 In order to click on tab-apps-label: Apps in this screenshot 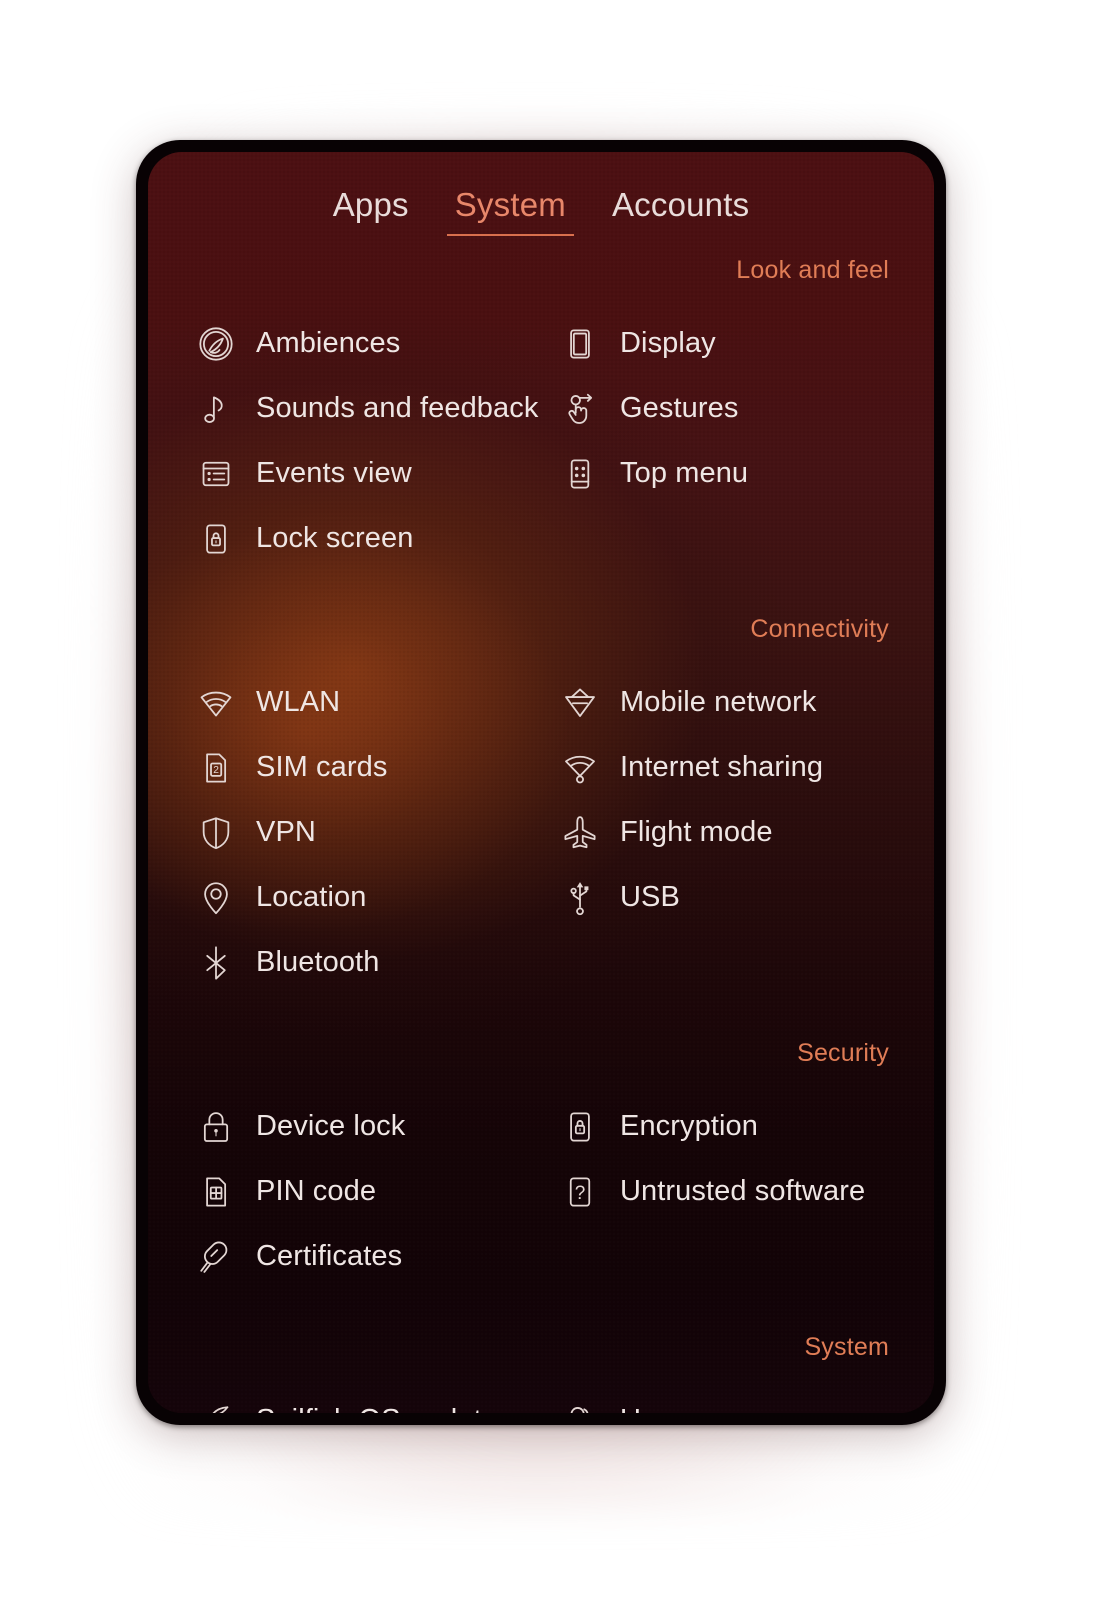, I will do `click(370, 204)`.